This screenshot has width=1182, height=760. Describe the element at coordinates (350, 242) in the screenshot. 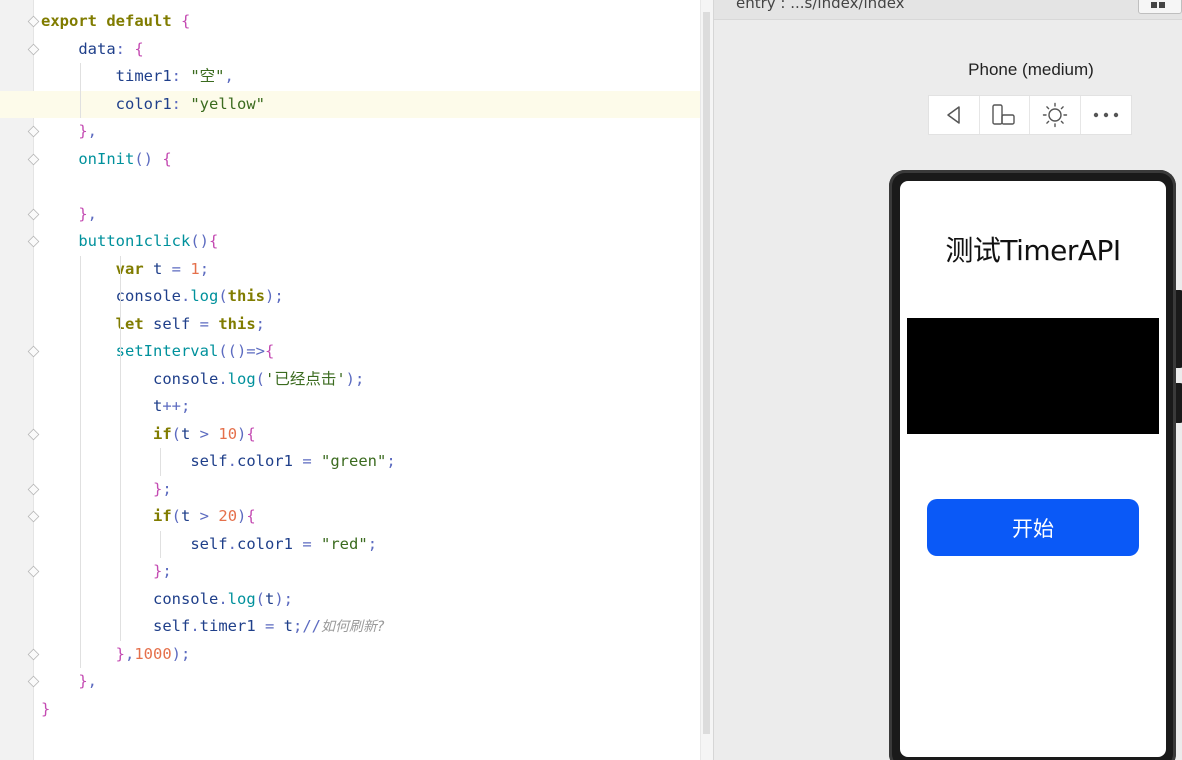

I see `code-line: button1click(){` at that location.